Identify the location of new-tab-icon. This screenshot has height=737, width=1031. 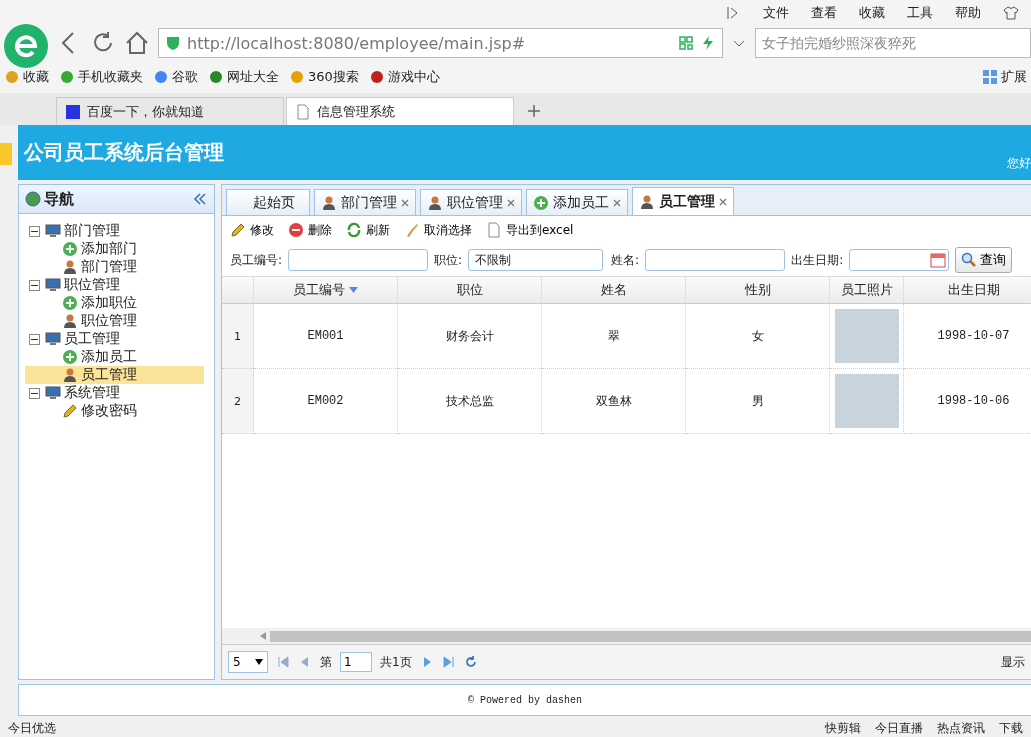
(534, 111).